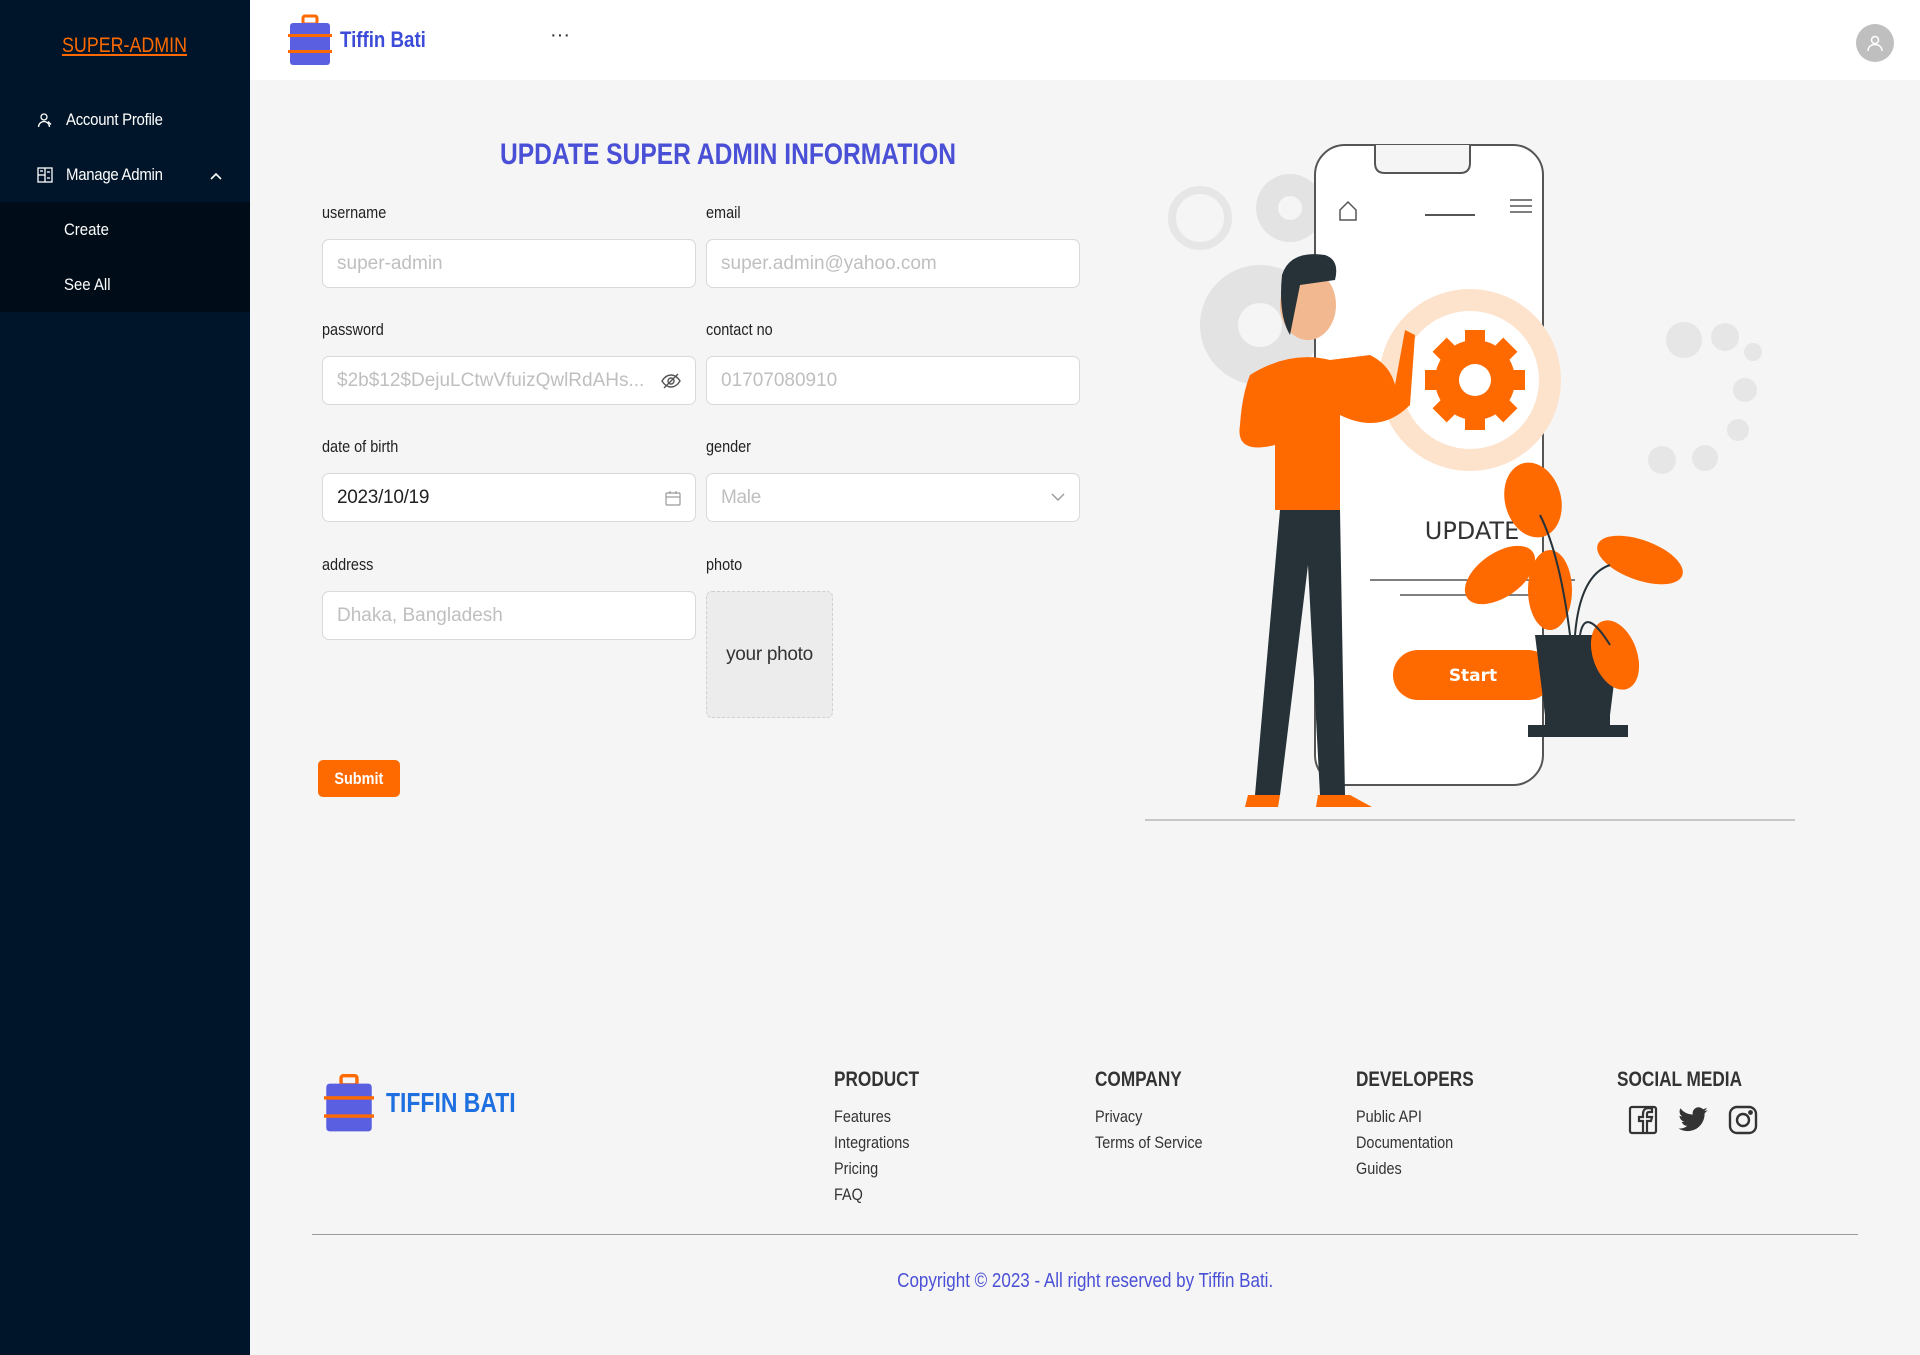 The height and width of the screenshot is (1355, 1920). What do you see at coordinates (1693, 1120) in the screenshot?
I see `twitter-icon` at bounding box center [1693, 1120].